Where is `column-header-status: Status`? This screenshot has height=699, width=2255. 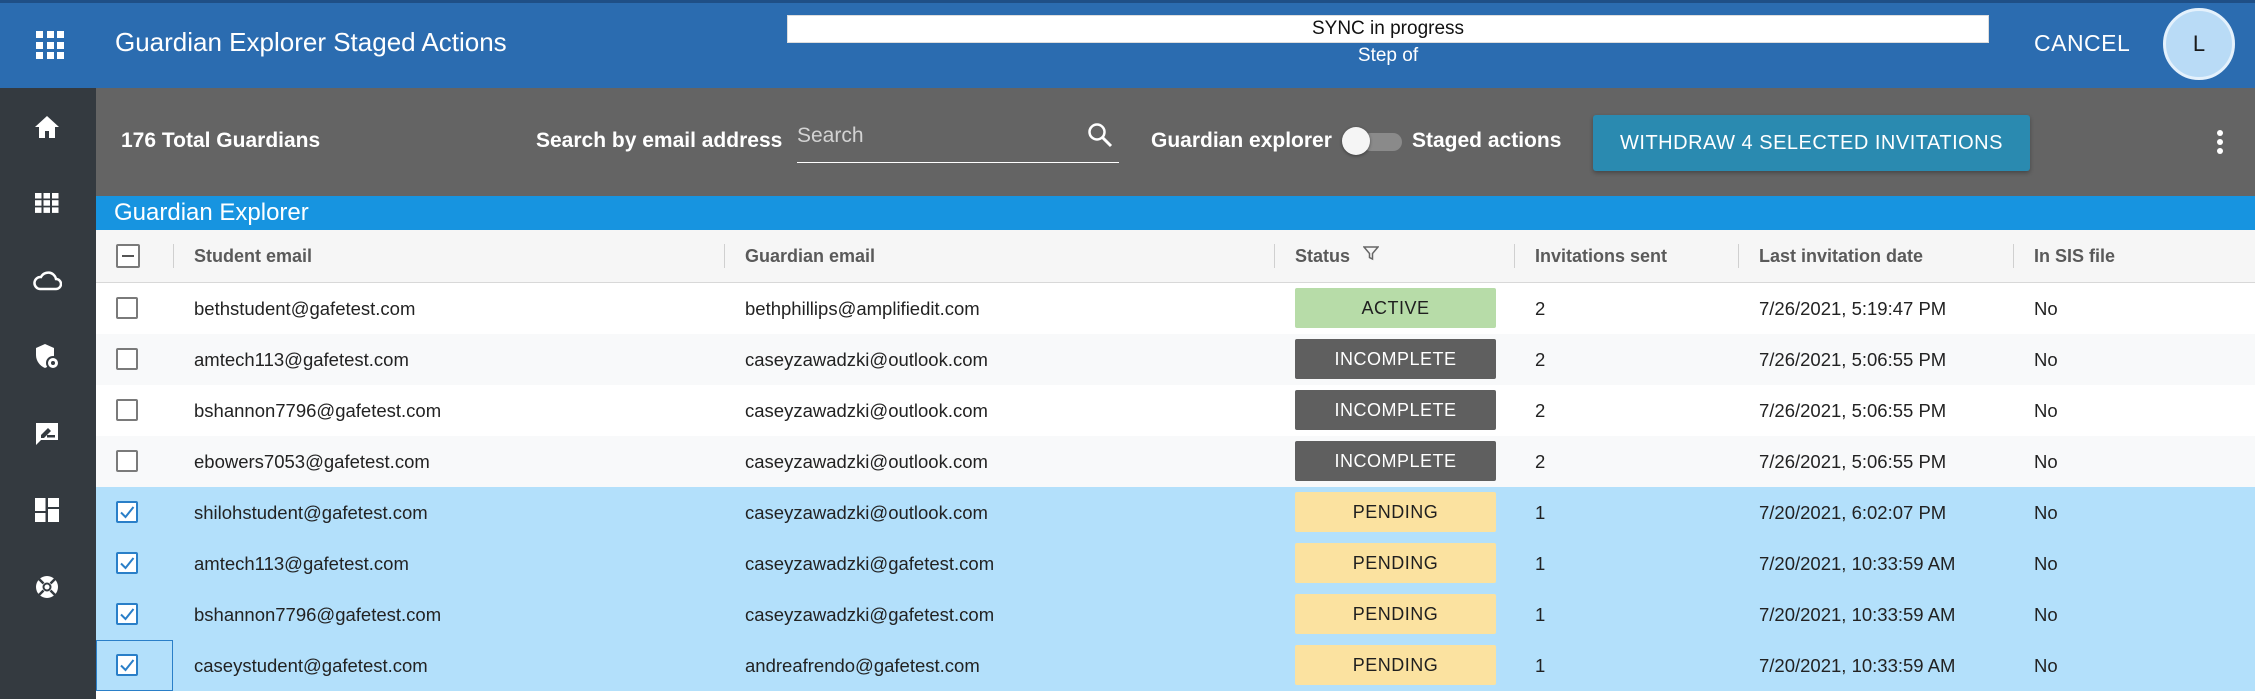
column-header-status: Status is located at coordinates (1337, 255).